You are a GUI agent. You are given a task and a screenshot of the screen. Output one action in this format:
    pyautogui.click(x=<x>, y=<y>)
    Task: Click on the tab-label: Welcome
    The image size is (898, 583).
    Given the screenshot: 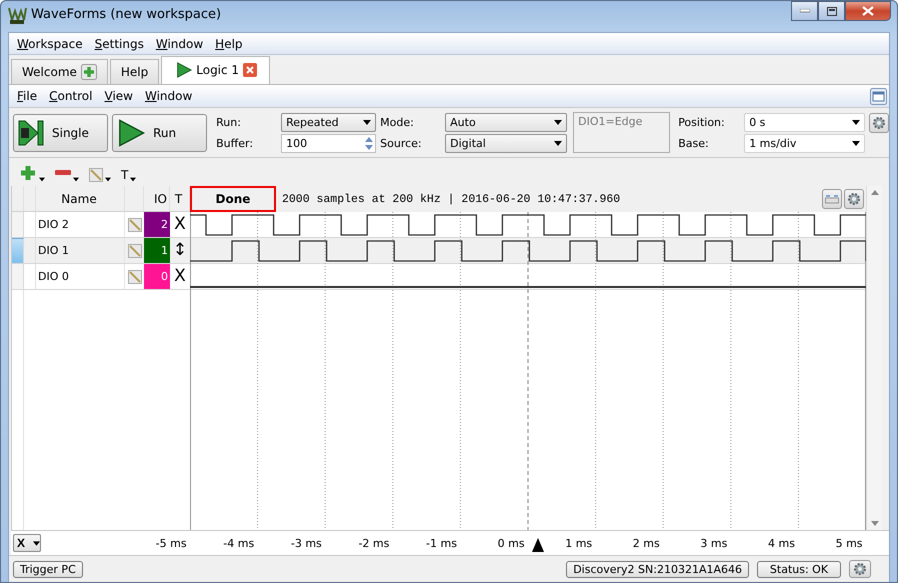 What is the action you would take?
    pyautogui.click(x=49, y=72)
    